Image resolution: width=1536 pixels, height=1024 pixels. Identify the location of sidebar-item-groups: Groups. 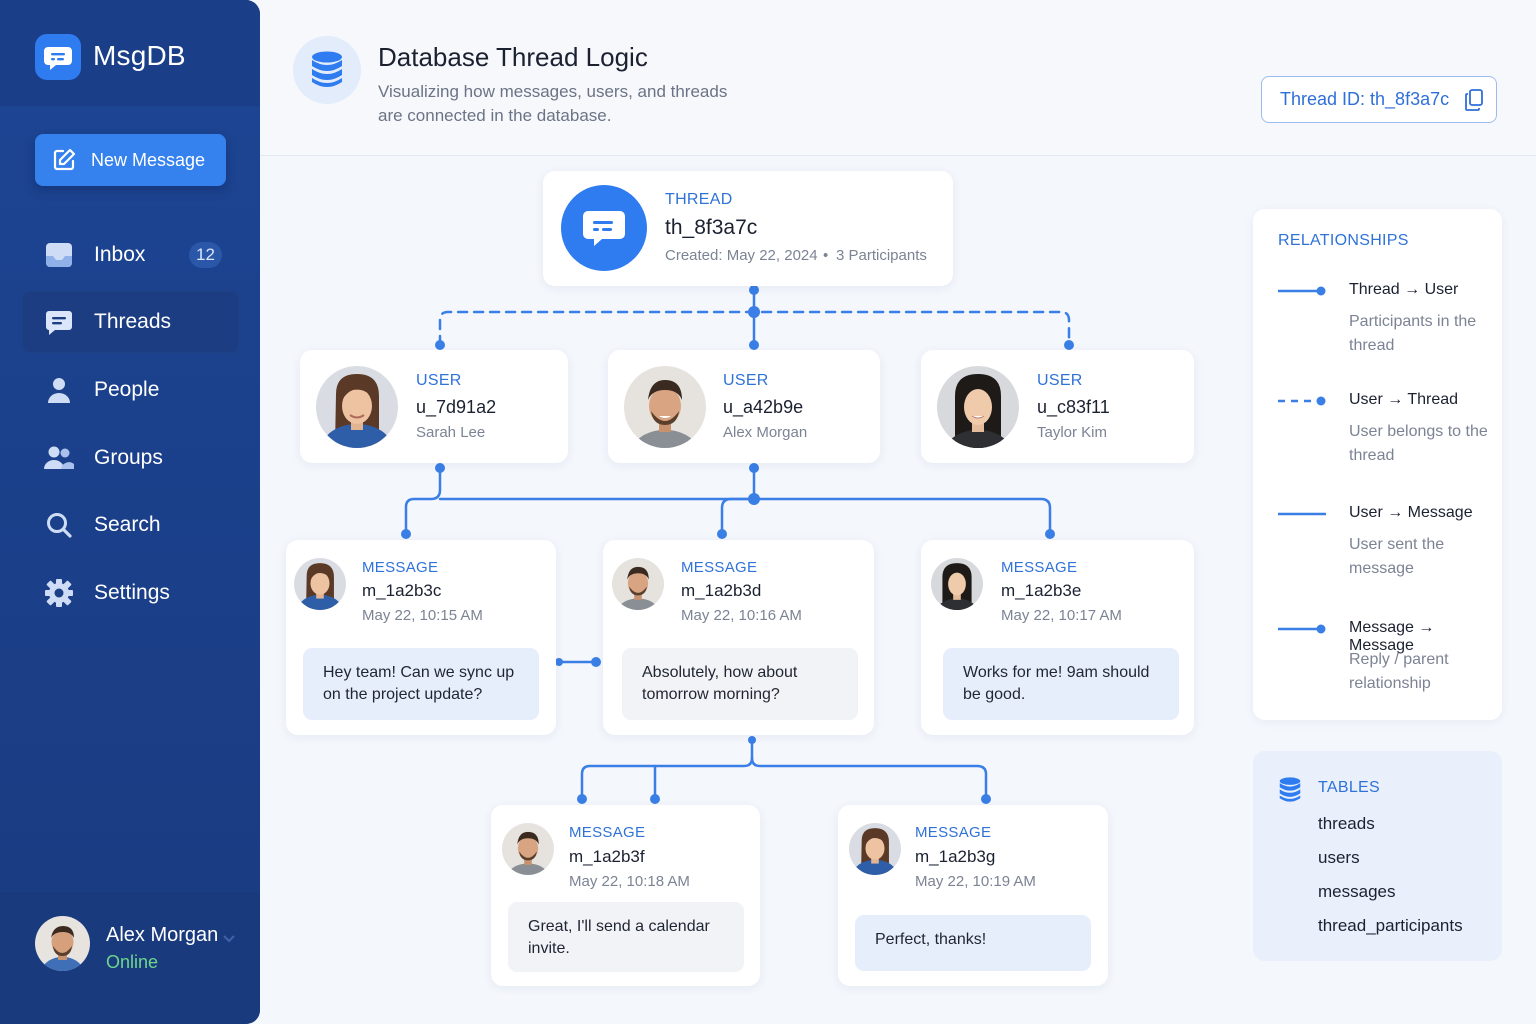
(130, 458).